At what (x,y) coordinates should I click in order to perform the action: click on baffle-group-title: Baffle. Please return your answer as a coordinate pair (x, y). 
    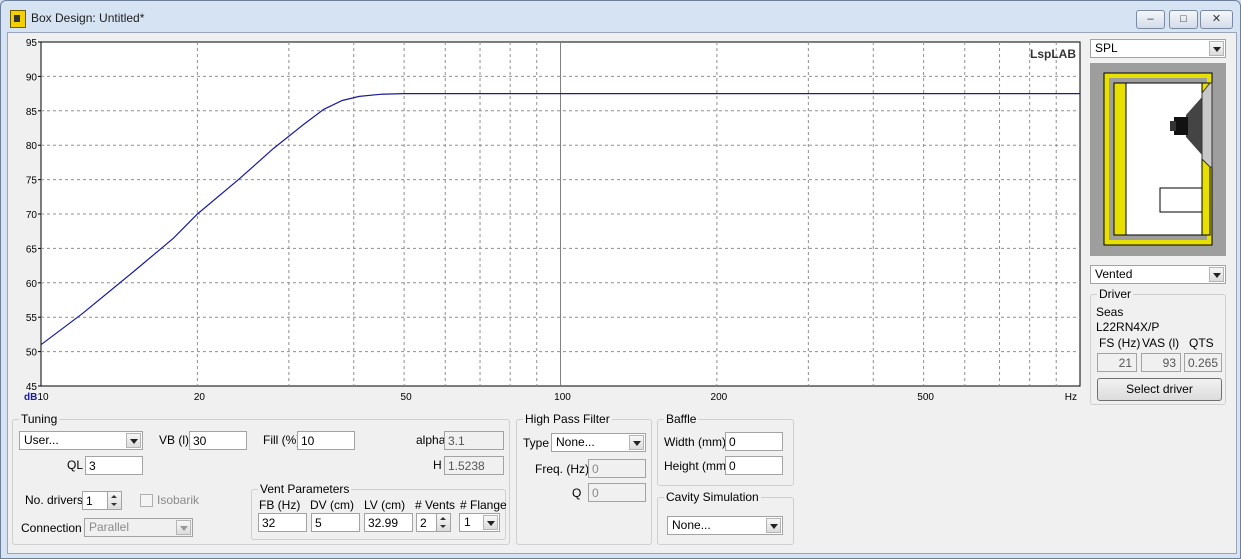
    Looking at the image, I should click on (681, 419).